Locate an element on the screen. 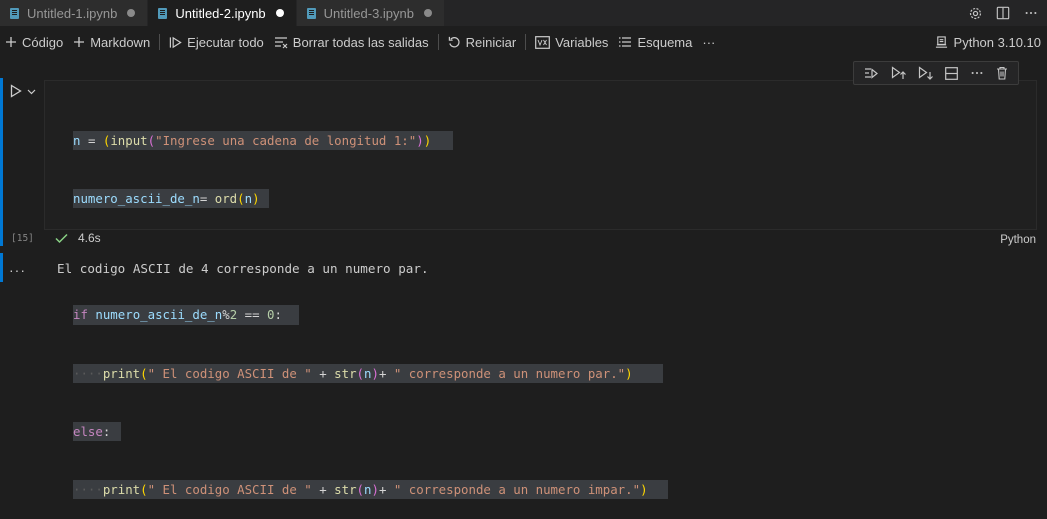 The height and width of the screenshot is (519, 1047). add-code-label: Código is located at coordinates (43, 42).